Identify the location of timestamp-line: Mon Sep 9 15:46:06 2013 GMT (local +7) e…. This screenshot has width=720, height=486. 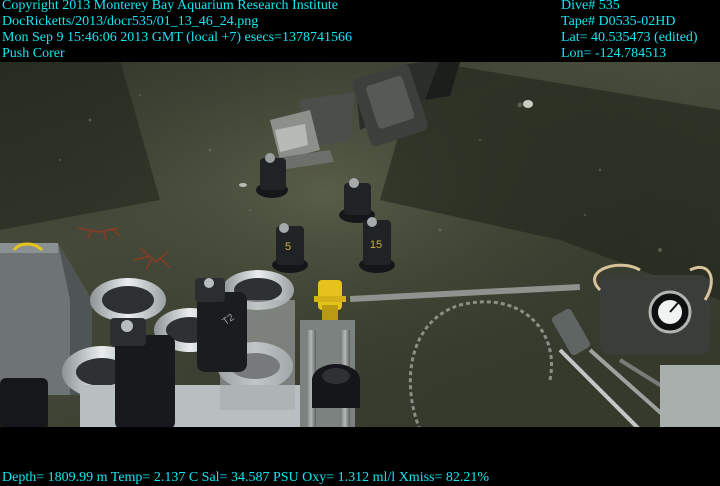
(177, 37).